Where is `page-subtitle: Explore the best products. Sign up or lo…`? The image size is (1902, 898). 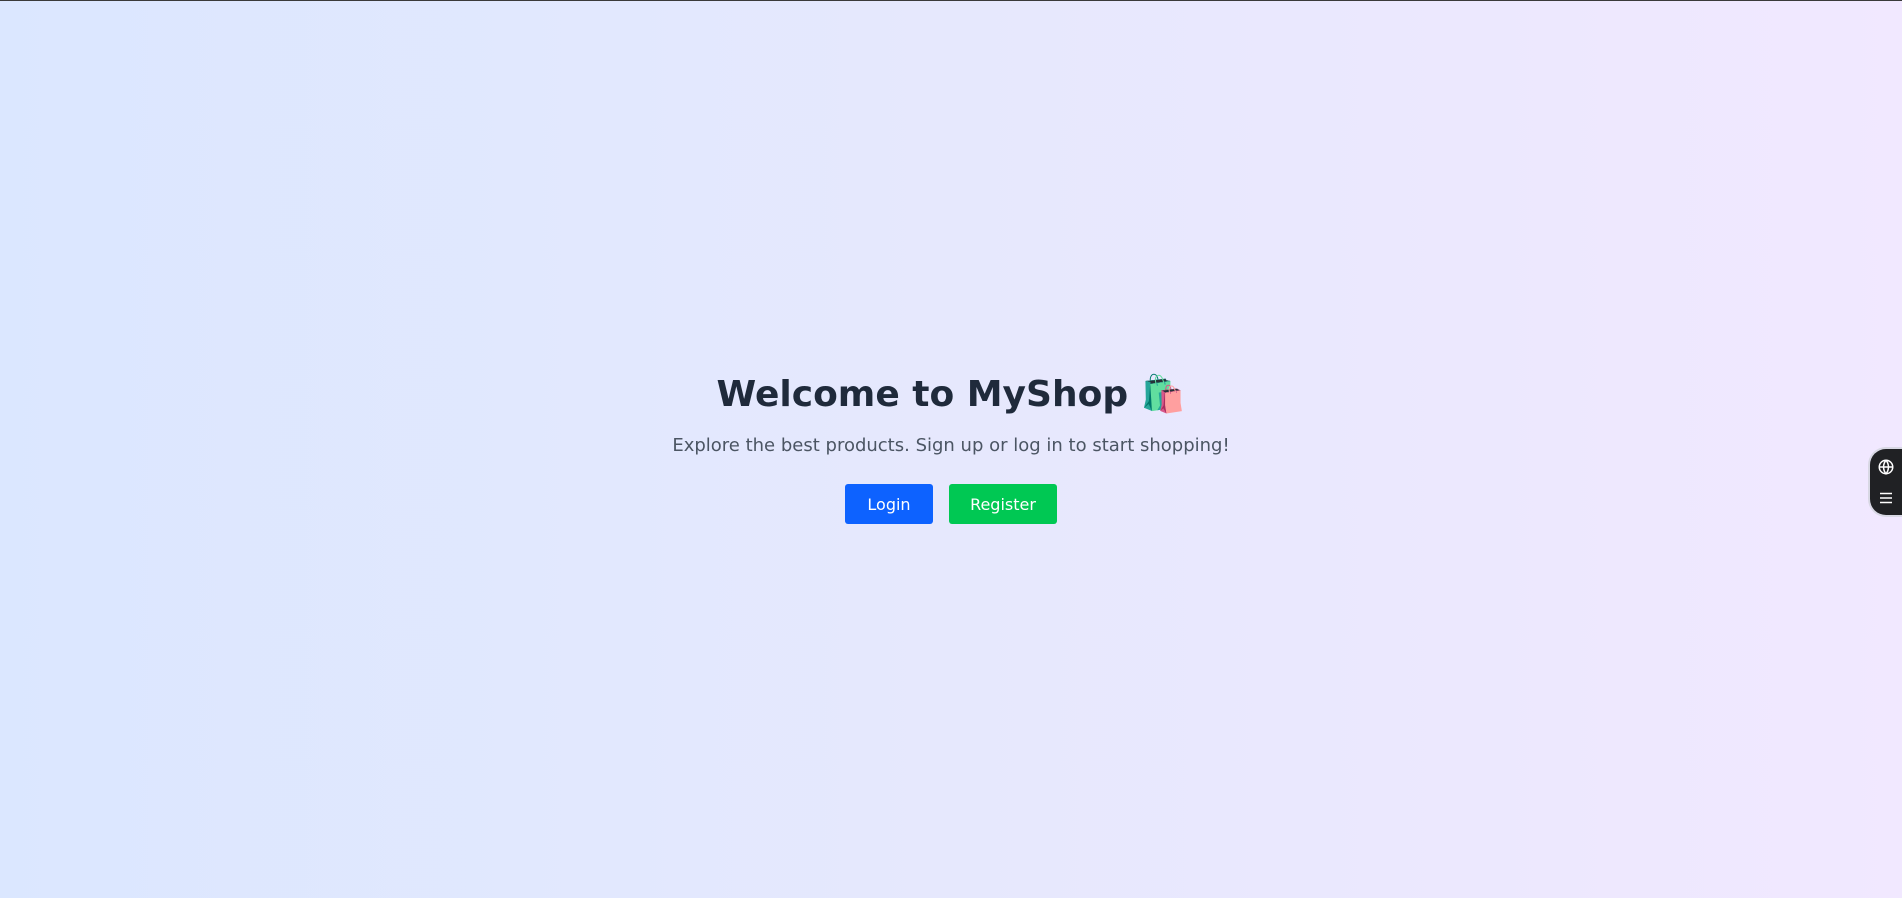 page-subtitle: Explore the best products. Sign up or lo… is located at coordinates (951, 445).